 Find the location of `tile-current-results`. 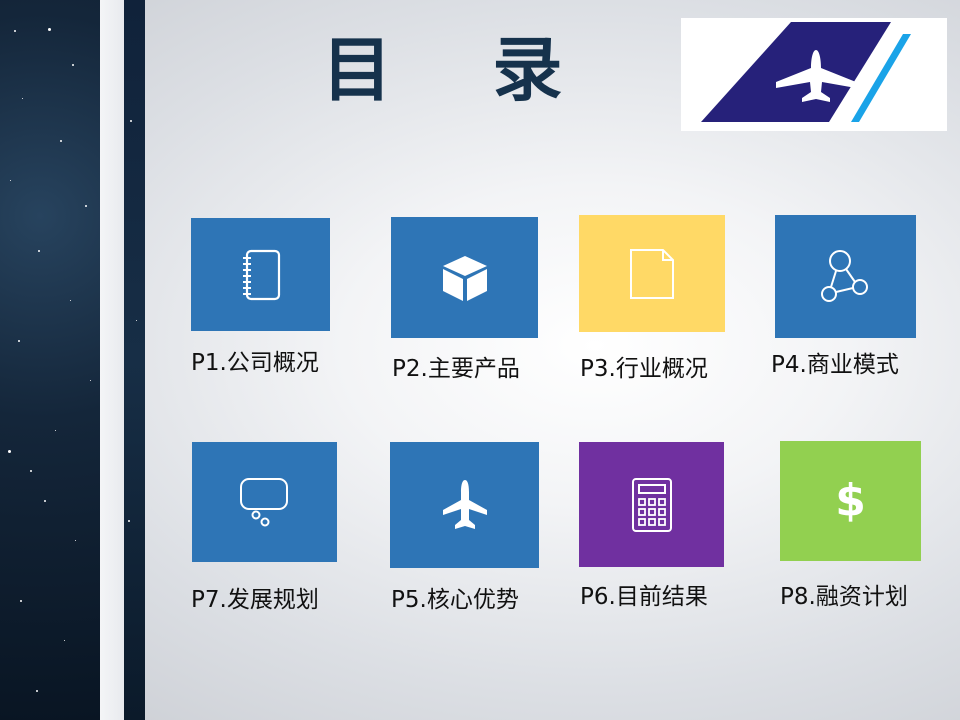

tile-current-results is located at coordinates (651, 504).